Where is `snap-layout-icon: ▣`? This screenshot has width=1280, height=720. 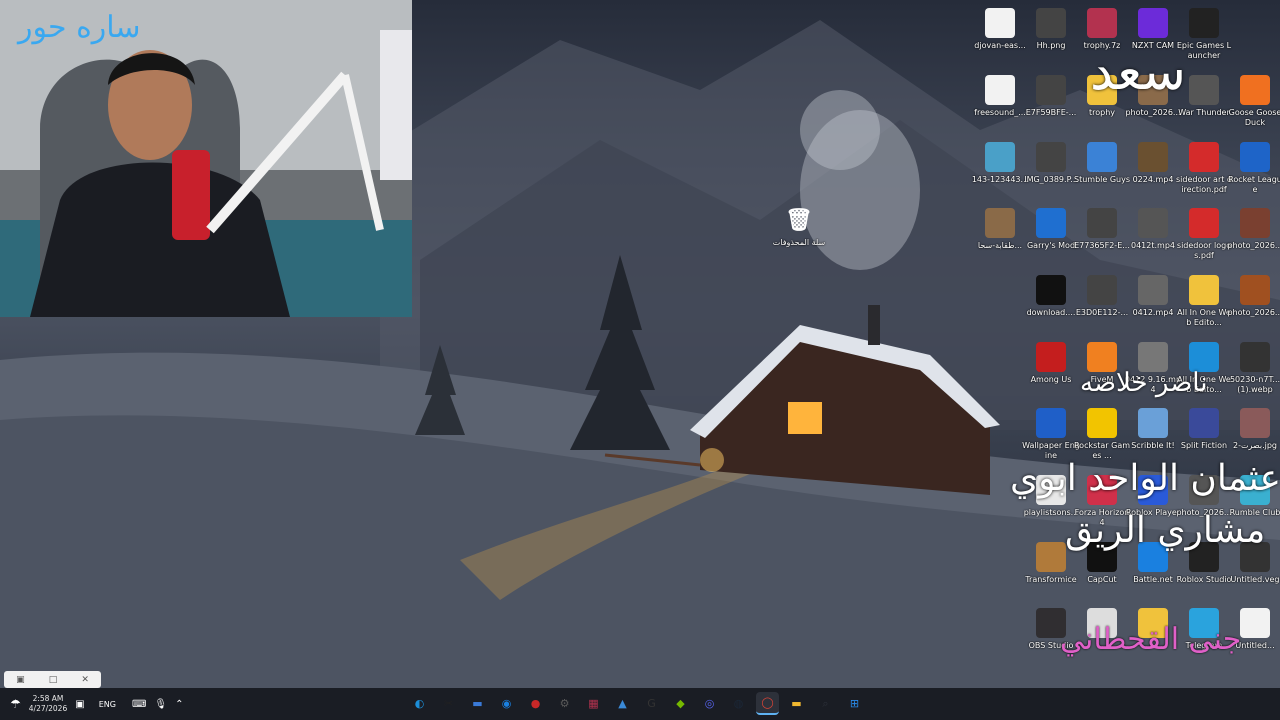
snap-layout-icon: ▣ is located at coordinates (20, 680).